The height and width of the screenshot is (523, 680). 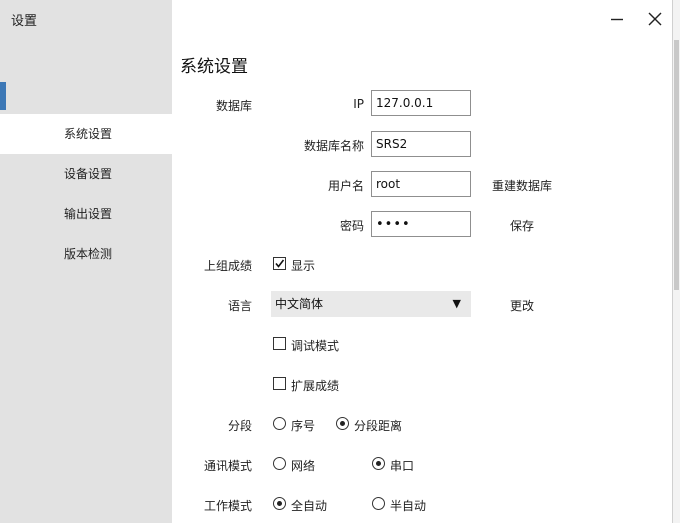 I want to click on debug-mode-label: 调试模式, so click(x=315, y=346).